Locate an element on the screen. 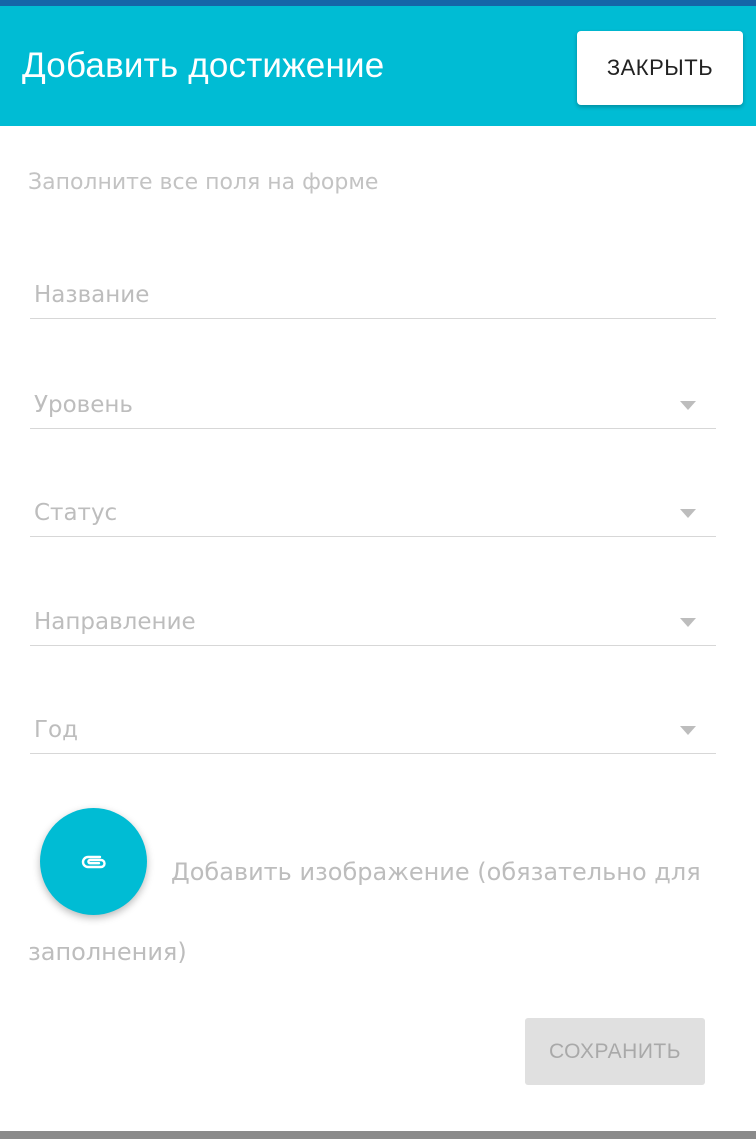 The image size is (756, 1139). paperclip-icon is located at coordinates (93, 861).